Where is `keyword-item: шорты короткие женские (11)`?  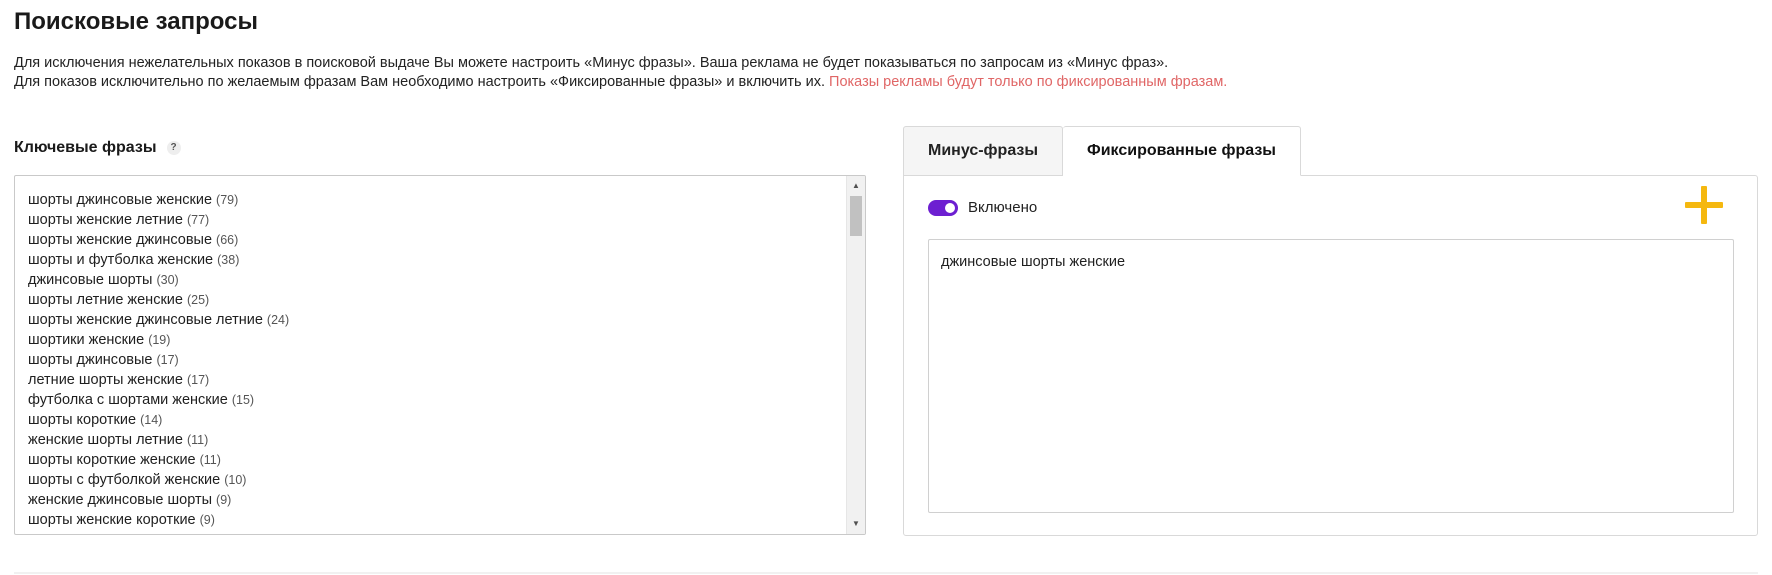 keyword-item: шорты короткие женские (11) is located at coordinates (436, 460).